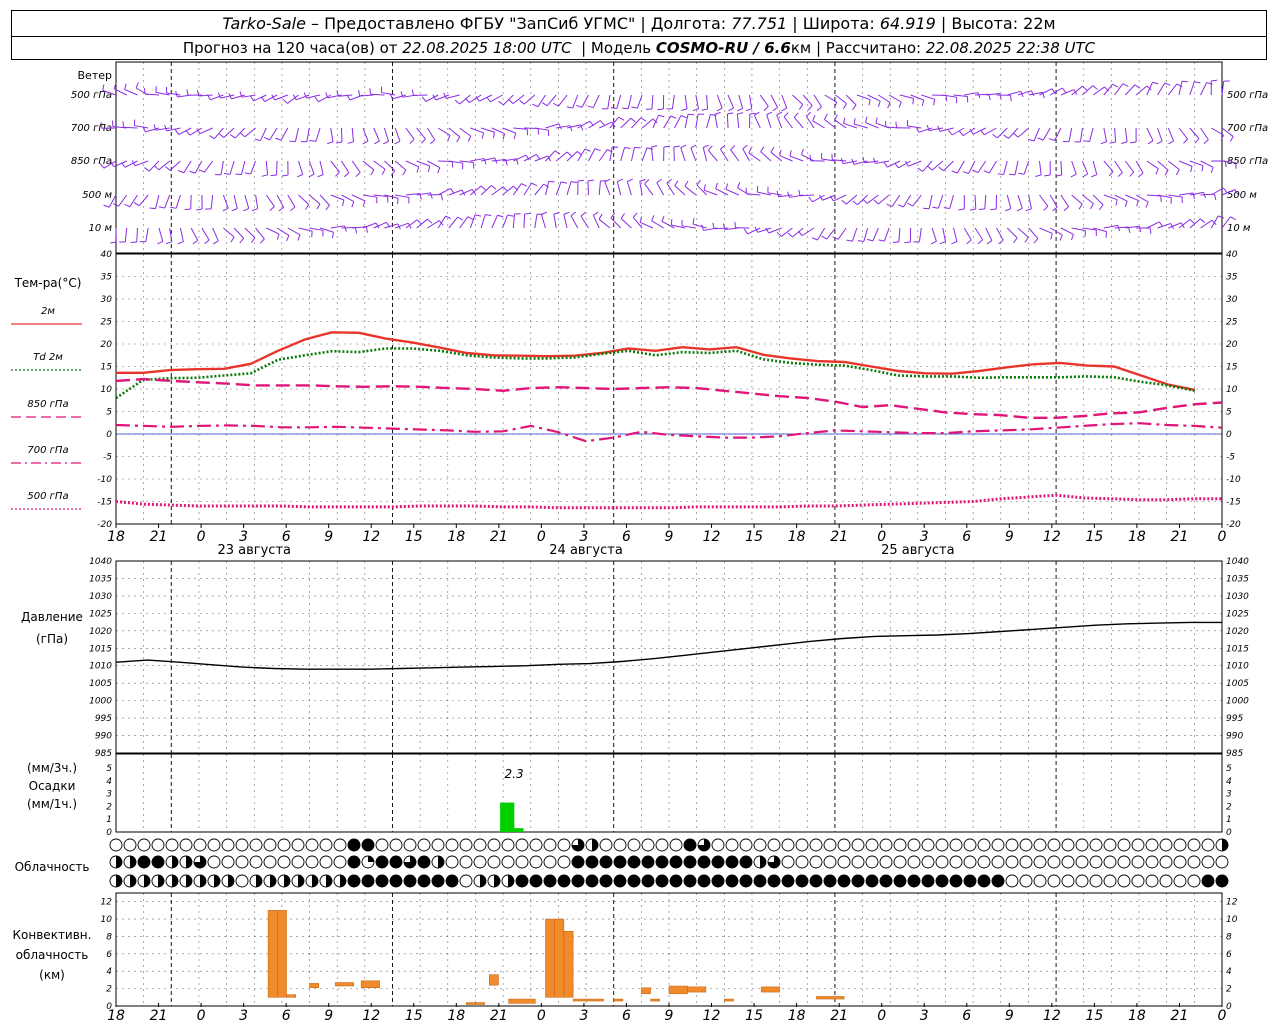 The image size is (1280, 1024). Describe the element at coordinates (1229, 990) in the screenshot. I see `convective-tick-right: 2` at that location.